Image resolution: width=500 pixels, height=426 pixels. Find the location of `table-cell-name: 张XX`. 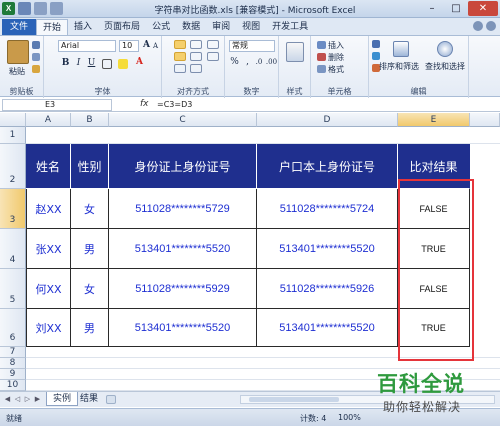

table-cell-name: 张XX is located at coordinates (48, 249).